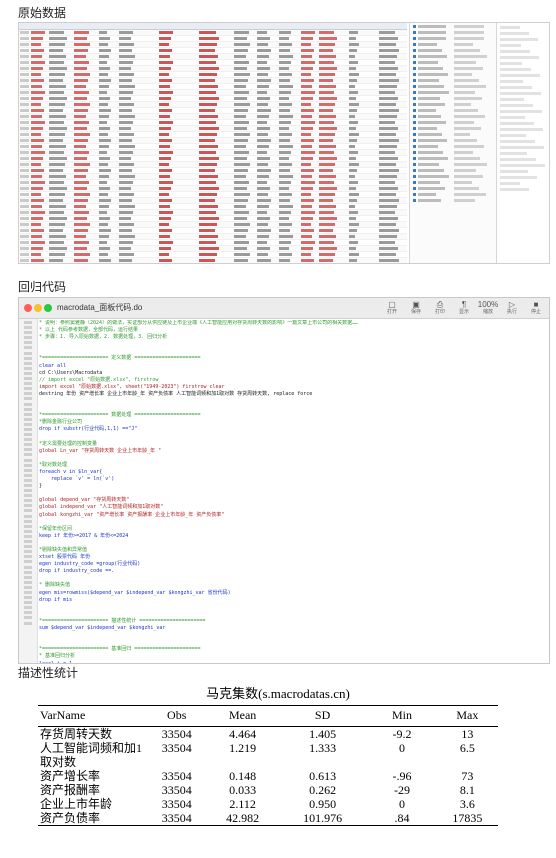 The width and height of the screenshot is (556, 858). What do you see at coordinates (440, 309) in the screenshot?
I see `toolbar-button: ⎙ 打印` at bounding box center [440, 309].